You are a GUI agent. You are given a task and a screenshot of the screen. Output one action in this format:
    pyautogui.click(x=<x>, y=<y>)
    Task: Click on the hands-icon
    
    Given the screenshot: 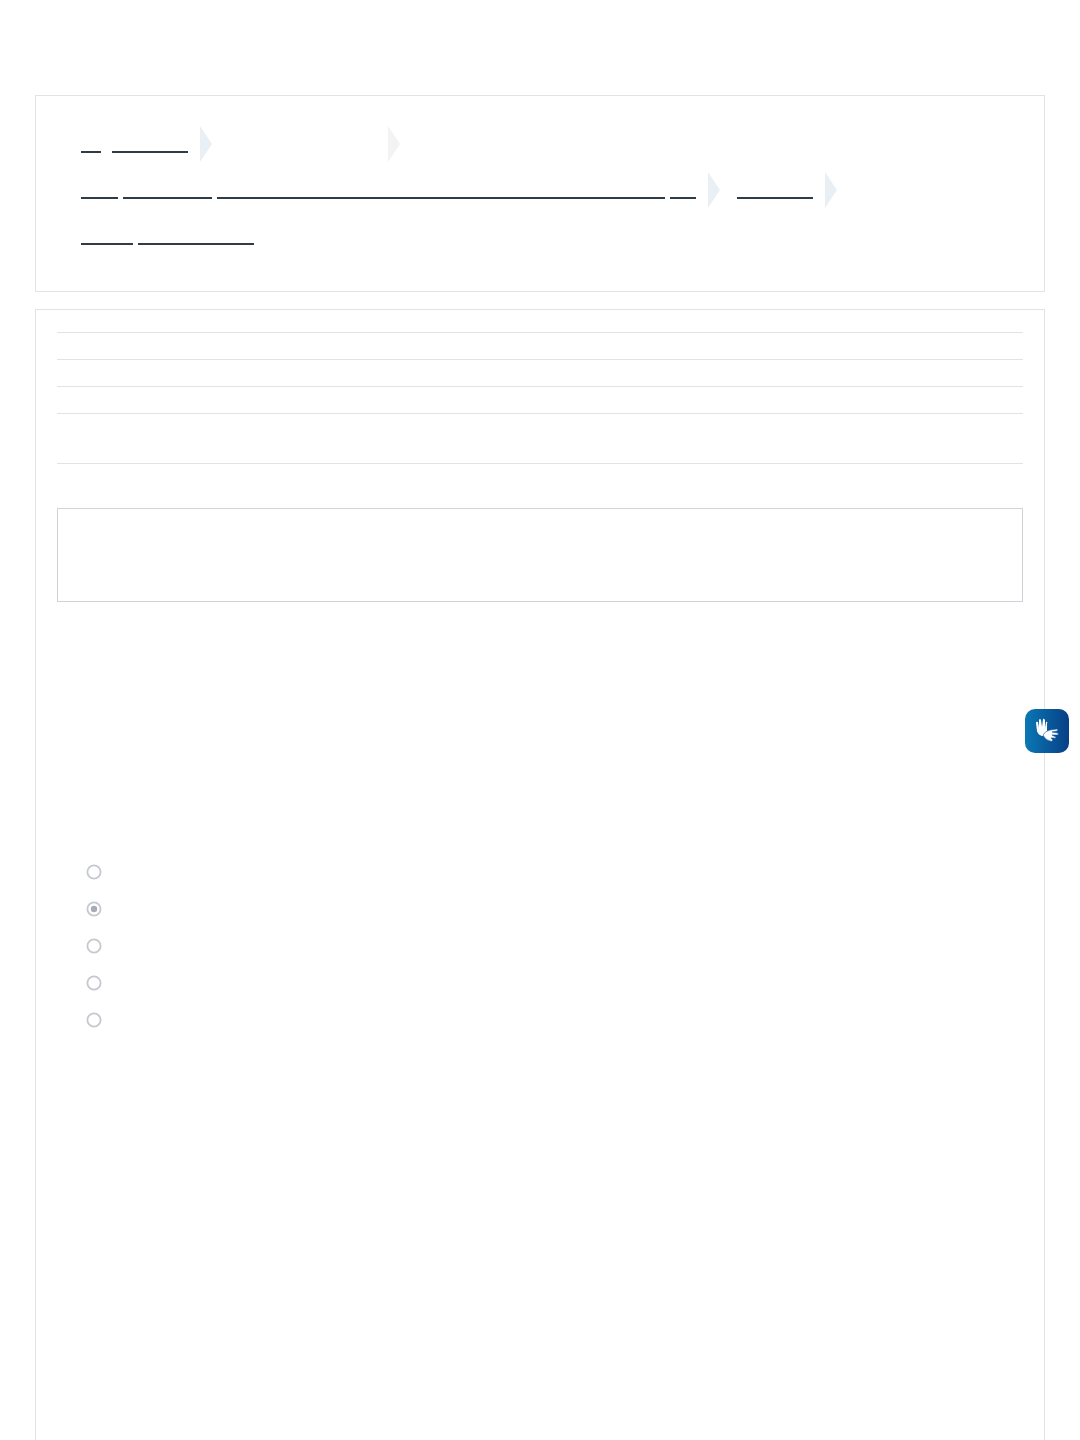 What is the action you would take?
    pyautogui.click(x=1047, y=731)
    